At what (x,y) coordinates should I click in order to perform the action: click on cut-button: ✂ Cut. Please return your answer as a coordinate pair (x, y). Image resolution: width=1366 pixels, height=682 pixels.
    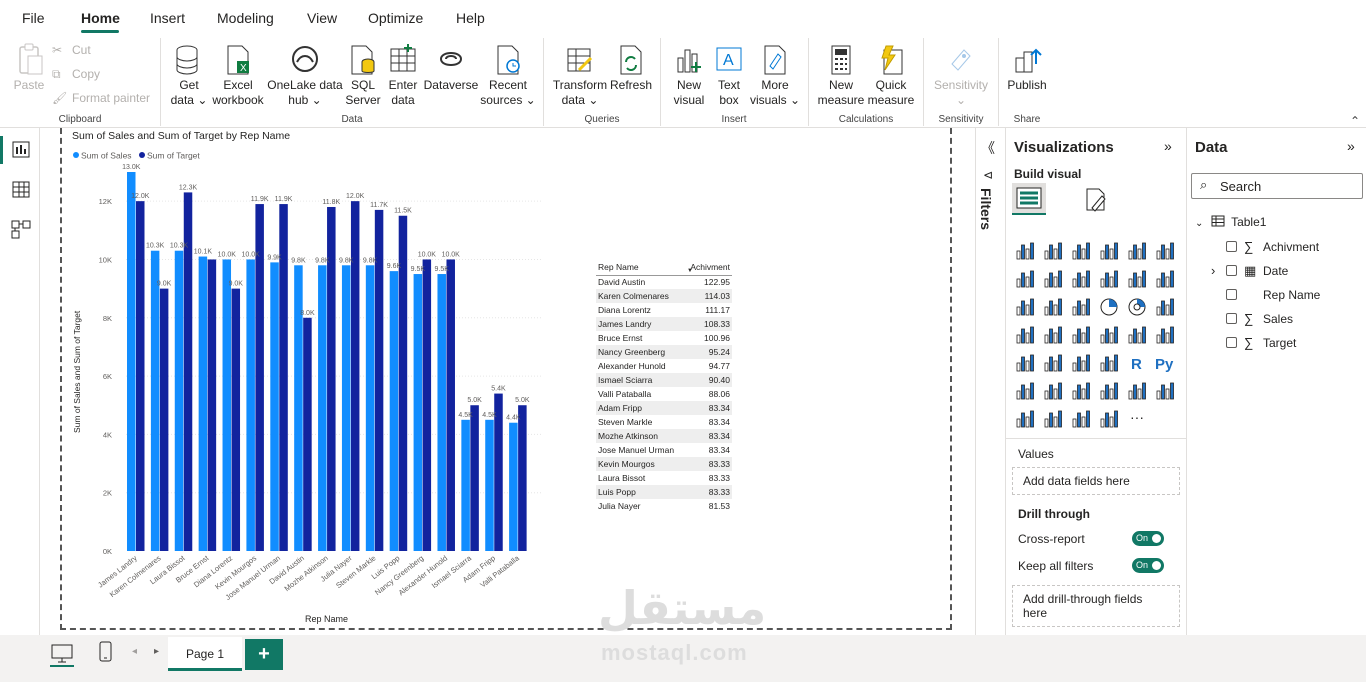
    Looking at the image, I should click on (71, 50).